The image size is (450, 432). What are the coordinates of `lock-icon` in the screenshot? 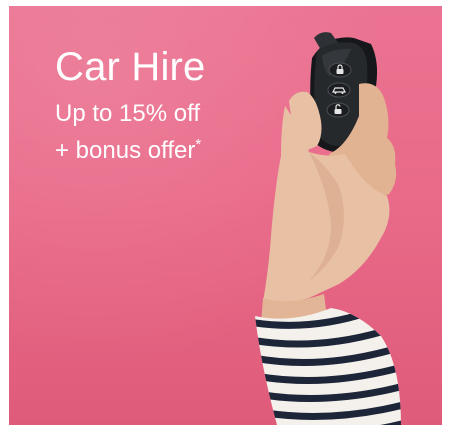 It's located at (340, 70).